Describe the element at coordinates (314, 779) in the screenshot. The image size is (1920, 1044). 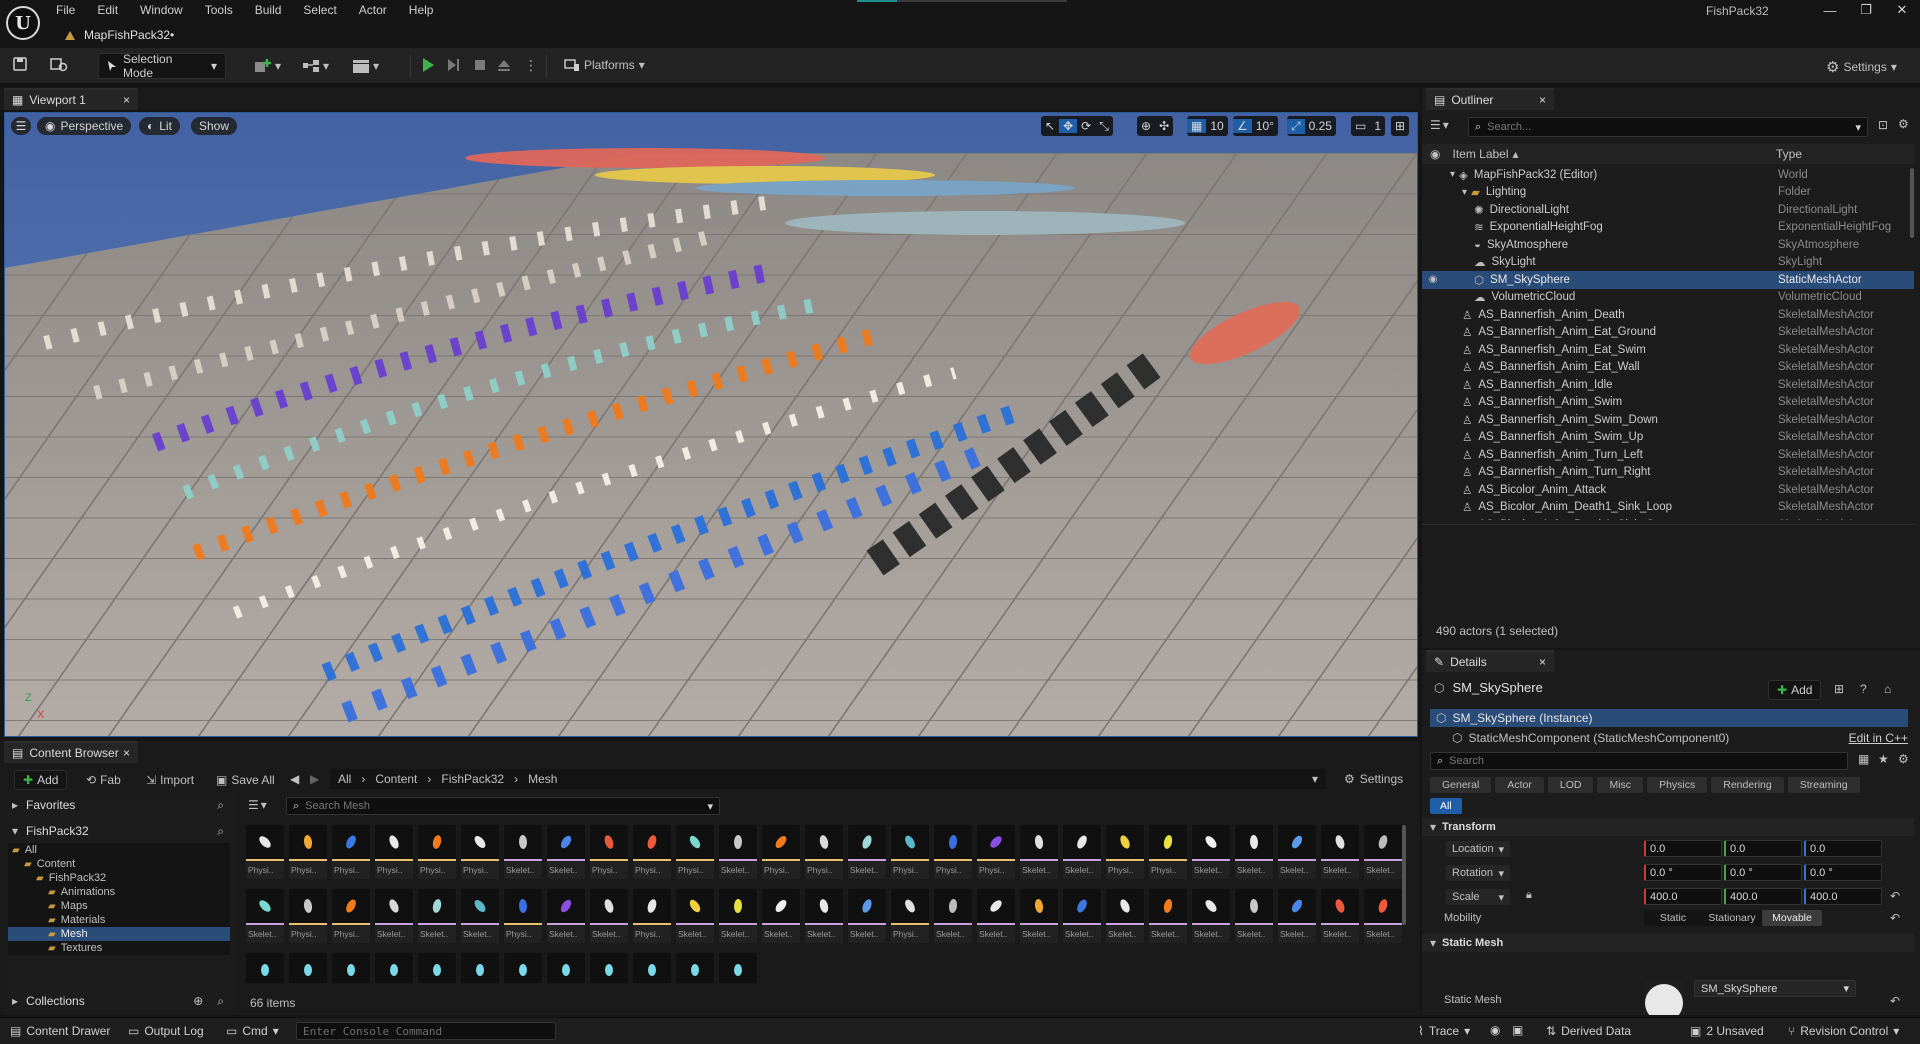
I see `forward-icon: ▶` at that location.